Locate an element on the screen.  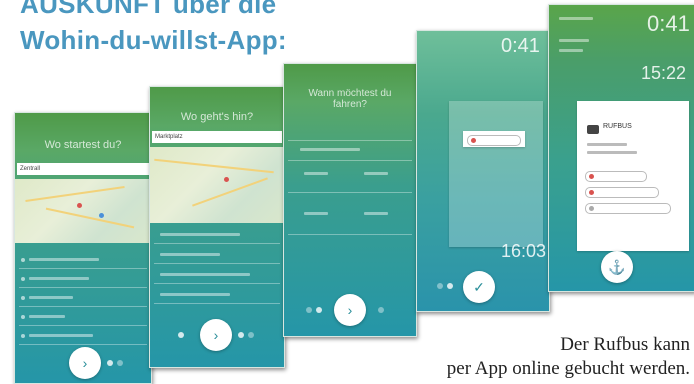
search-input: Marktplatz is located at coordinates (217, 137).